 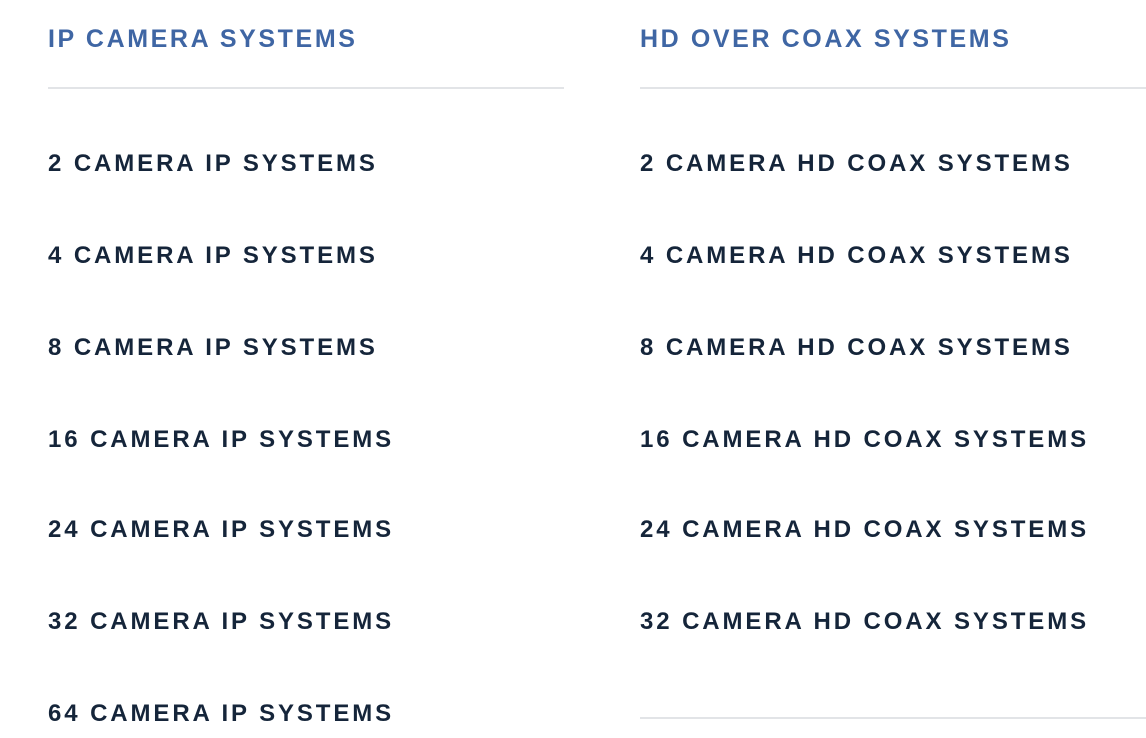 I want to click on hd-over-coax-systems-heading: HD OVER COAX SYSTEMS, so click(x=826, y=39).